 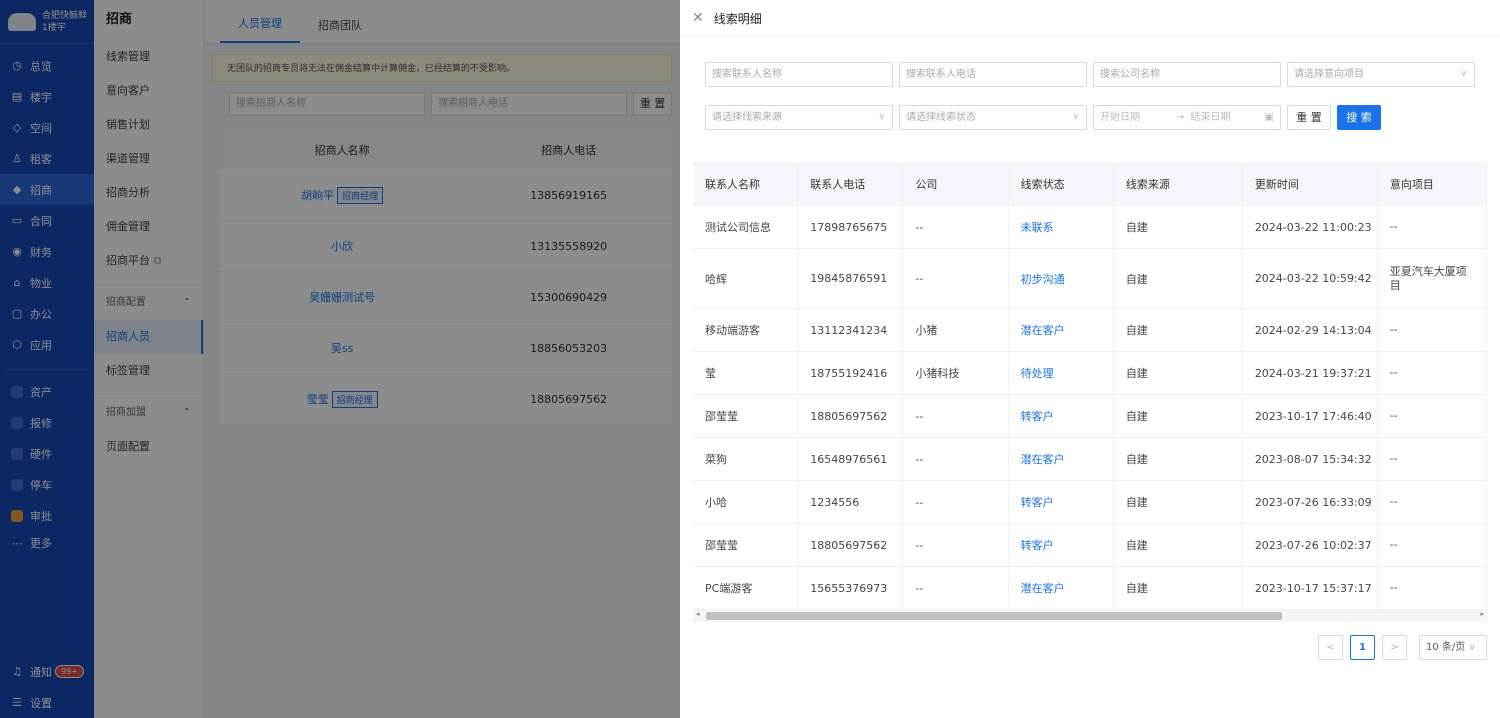 What do you see at coordinates (851, 227) in the screenshot?
I see `contact-phone: 17898765675` at bounding box center [851, 227].